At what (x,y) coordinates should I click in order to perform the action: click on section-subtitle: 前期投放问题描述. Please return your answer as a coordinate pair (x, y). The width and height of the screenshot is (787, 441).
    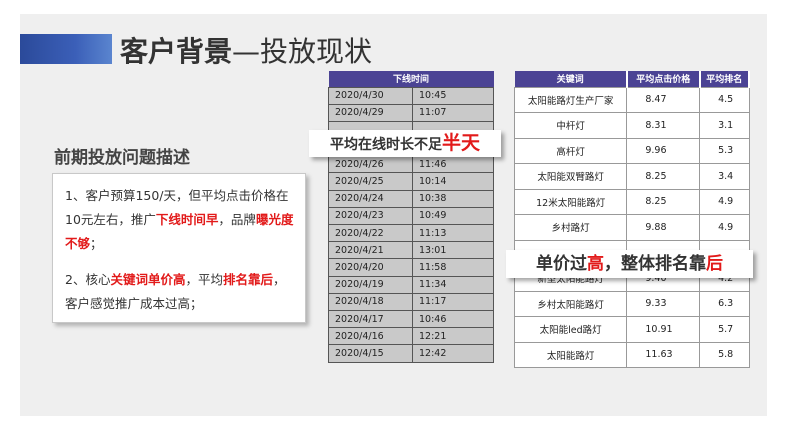
    Looking at the image, I should click on (122, 158).